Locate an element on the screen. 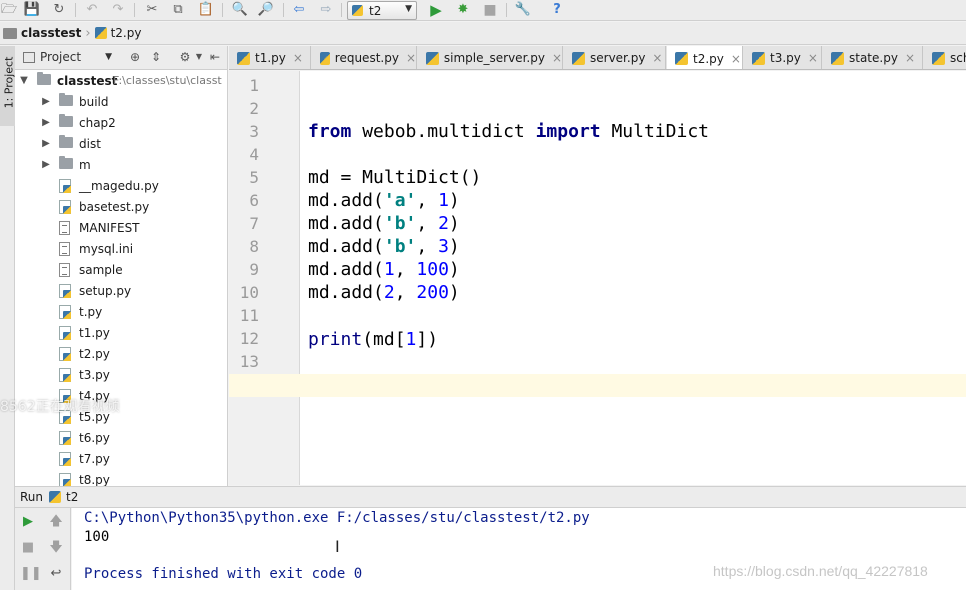 This screenshot has width=966, height=590. tree-folder-chap2: ▶ chap2 is located at coordinates (121, 122).